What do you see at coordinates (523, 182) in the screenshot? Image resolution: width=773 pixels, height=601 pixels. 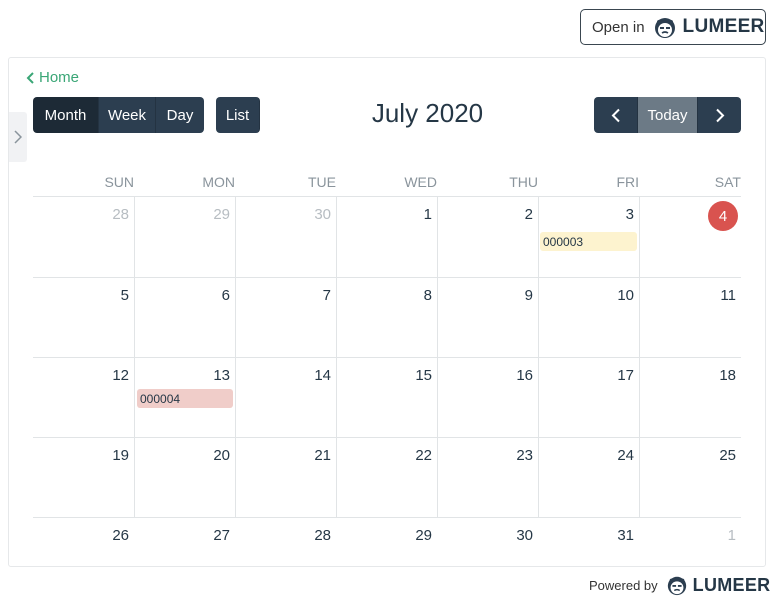 I see `weekday-header: THU` at bounding box center [523, 182].